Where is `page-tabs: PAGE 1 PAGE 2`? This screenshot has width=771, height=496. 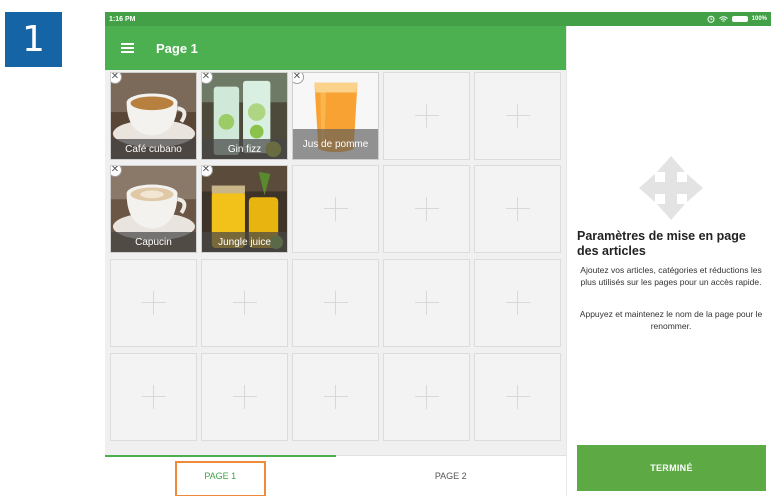 page-tabs: PAGE 1 PAGE 2 is located at coordinates (335, 475).